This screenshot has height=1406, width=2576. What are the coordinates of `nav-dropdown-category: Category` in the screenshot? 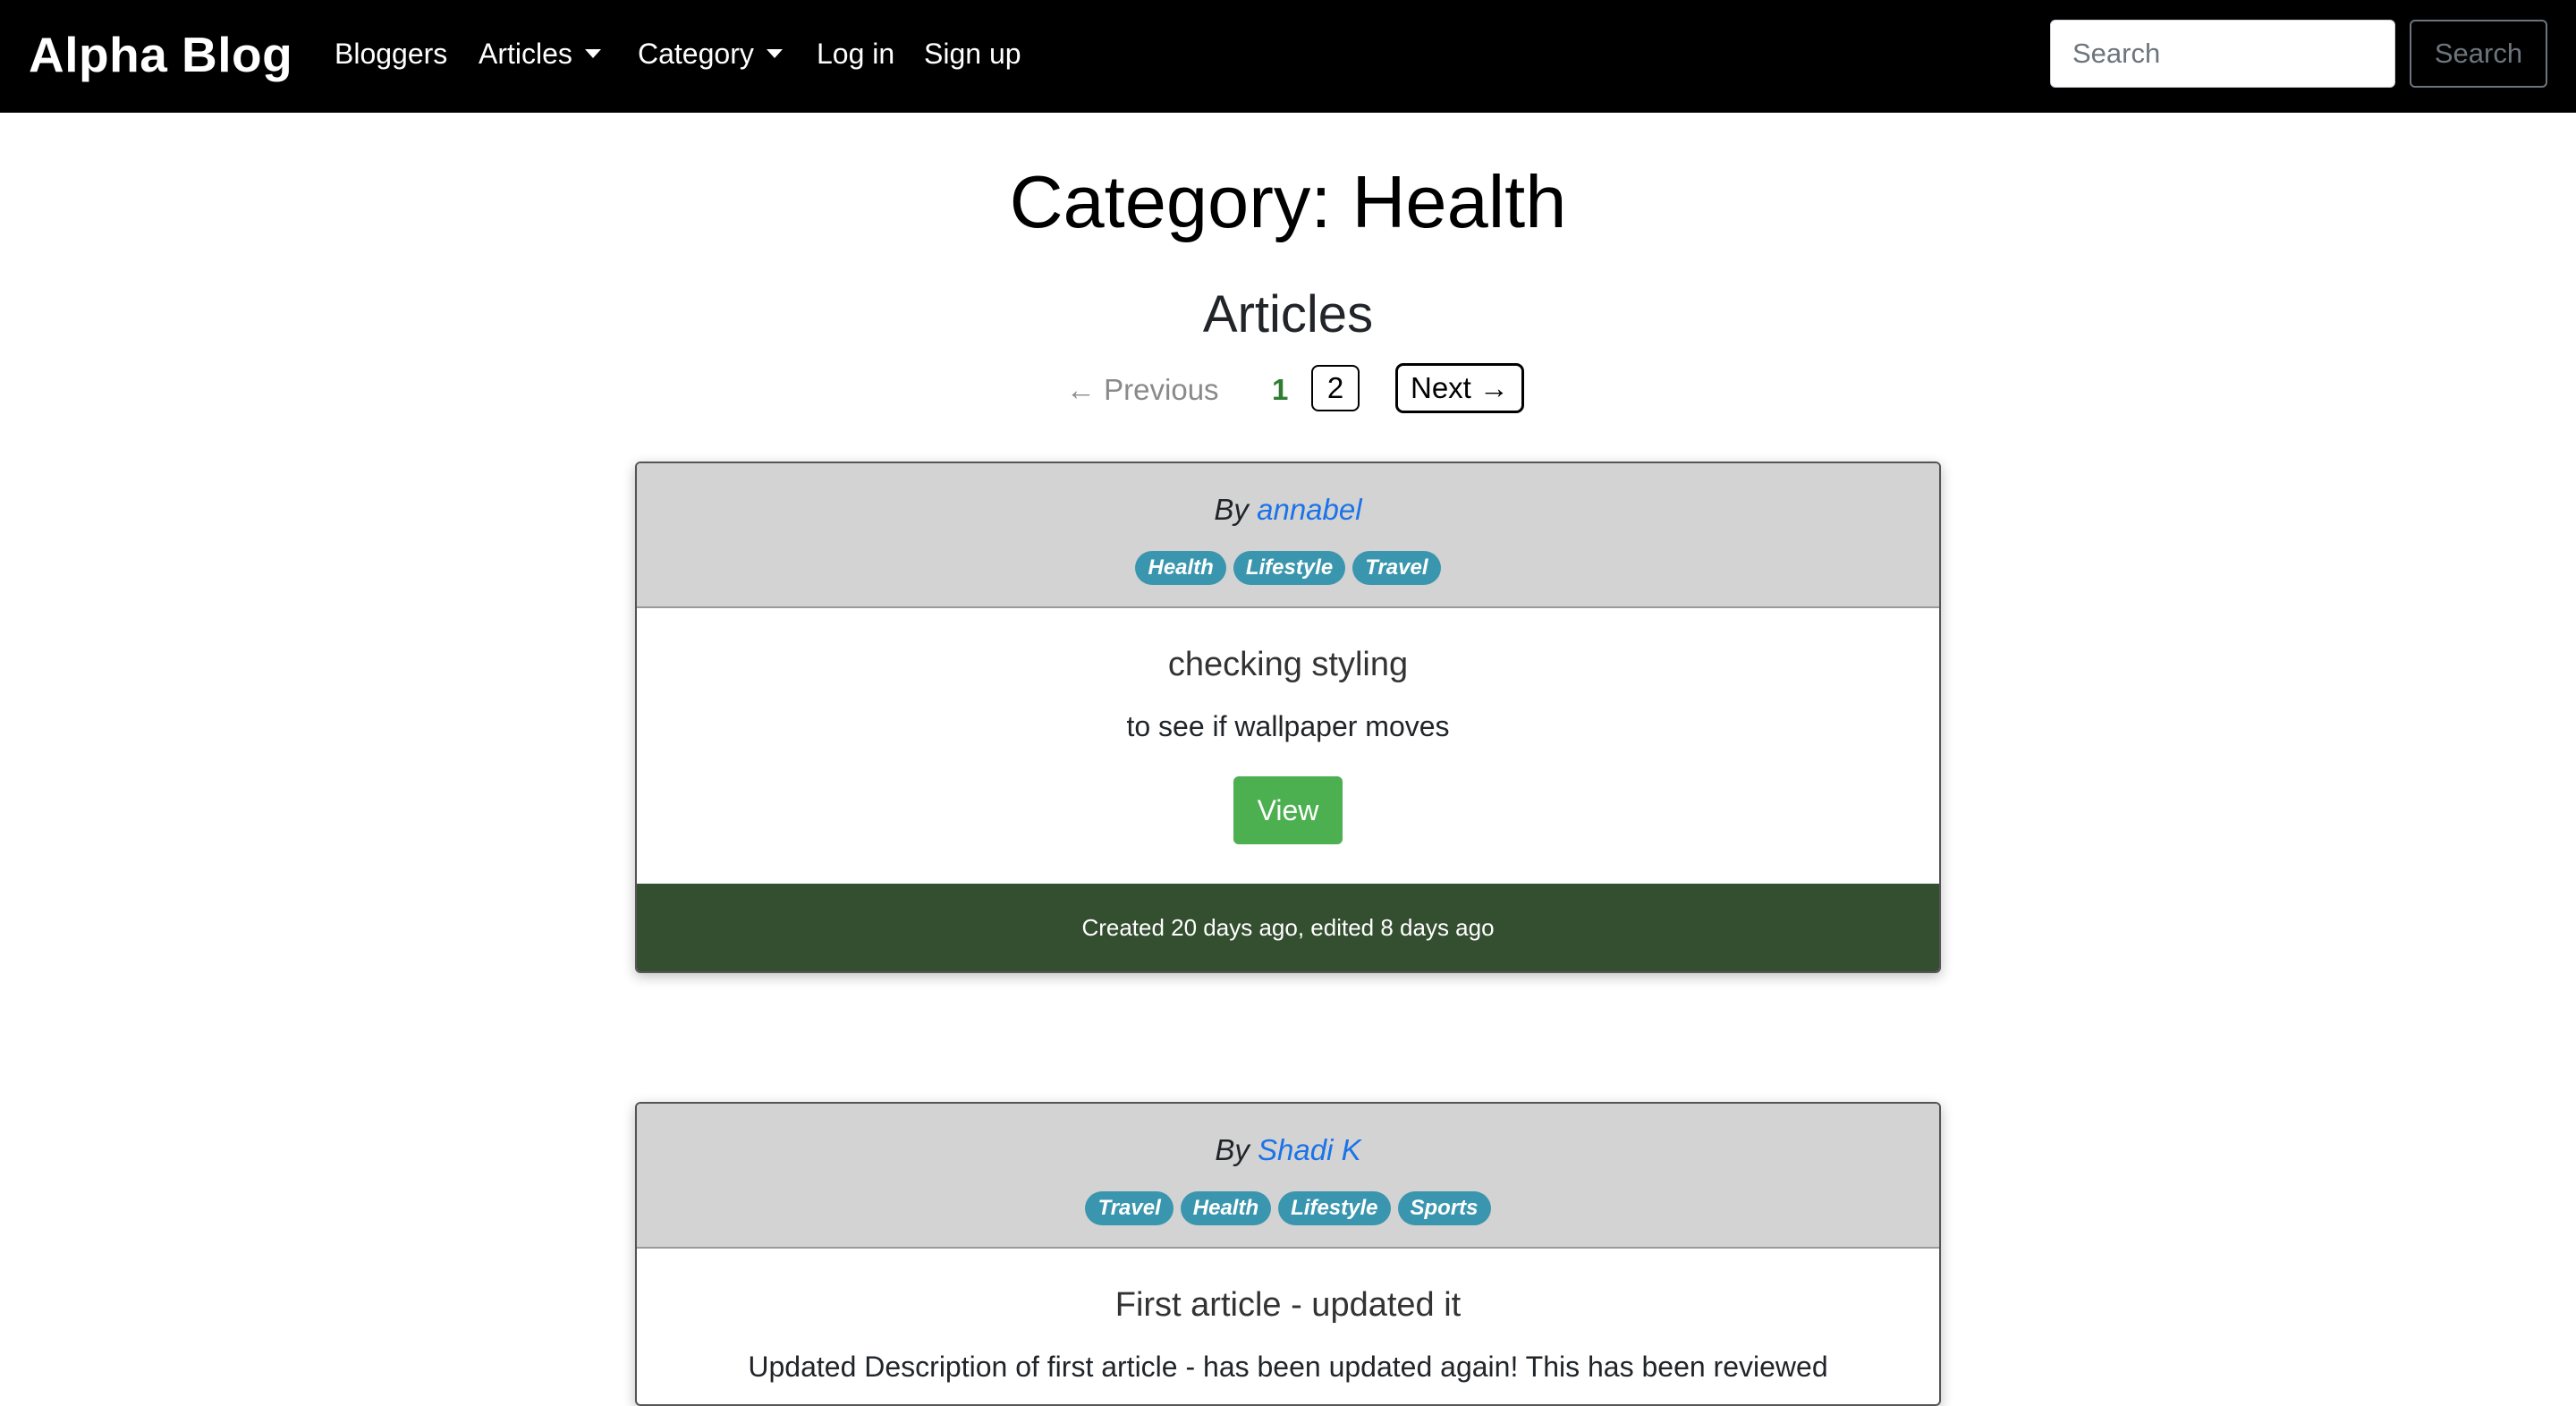 It's located at (710, 54).